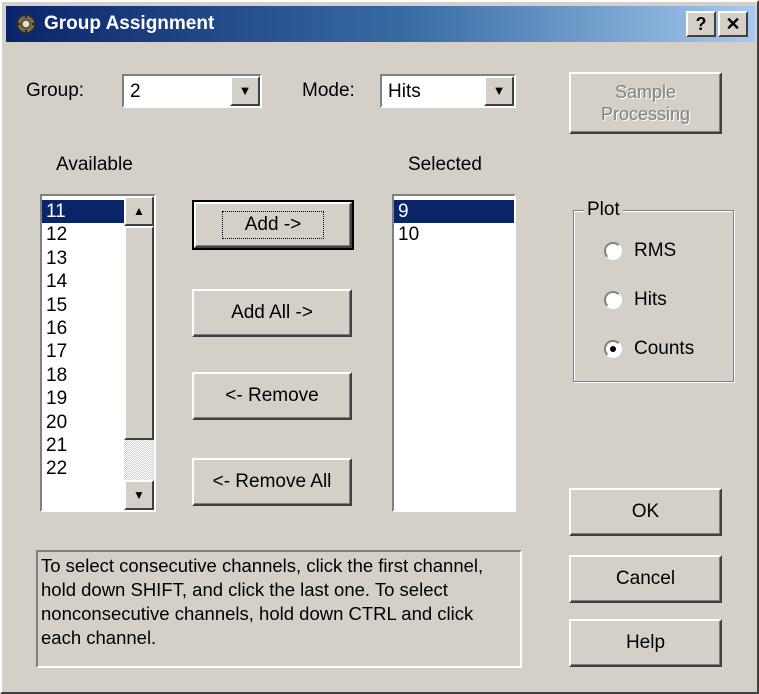 This screenshot has width=759, height=694. What do you see at coordinates (645, 512) in the screenshot?
I see `ok-button: OK` at bounding box center [645, 512].